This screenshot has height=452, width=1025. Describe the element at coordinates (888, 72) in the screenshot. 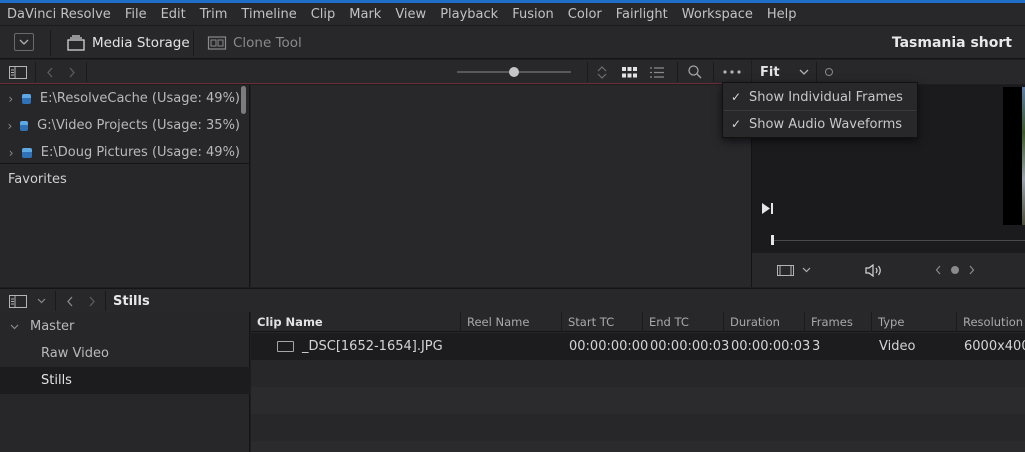

I see `viewer-header: Fit` at that location.